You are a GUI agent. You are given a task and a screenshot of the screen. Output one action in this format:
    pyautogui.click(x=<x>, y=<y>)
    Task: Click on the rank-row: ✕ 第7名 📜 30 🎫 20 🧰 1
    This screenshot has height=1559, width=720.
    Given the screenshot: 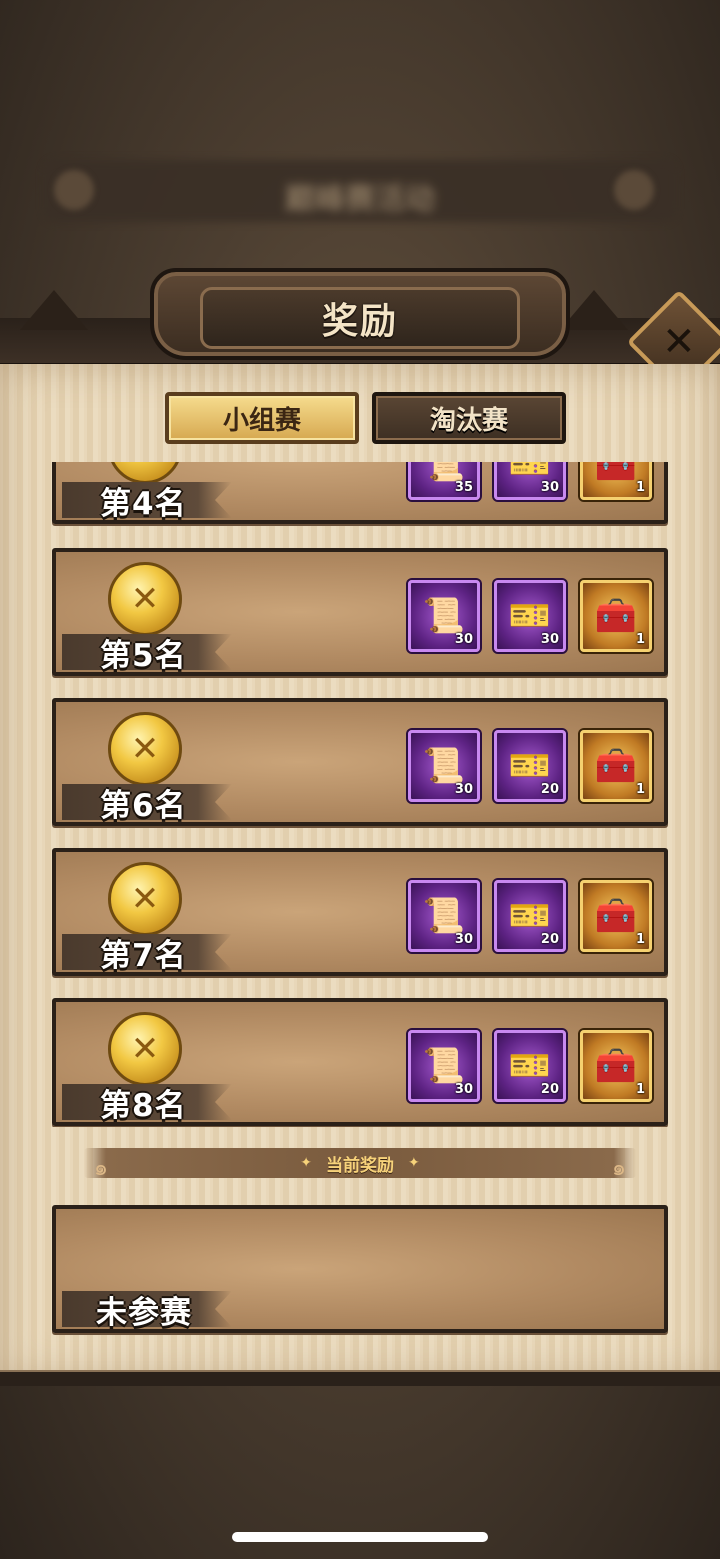 What is the action you would take?
    pyautogui.click(x=360, y=912)
    